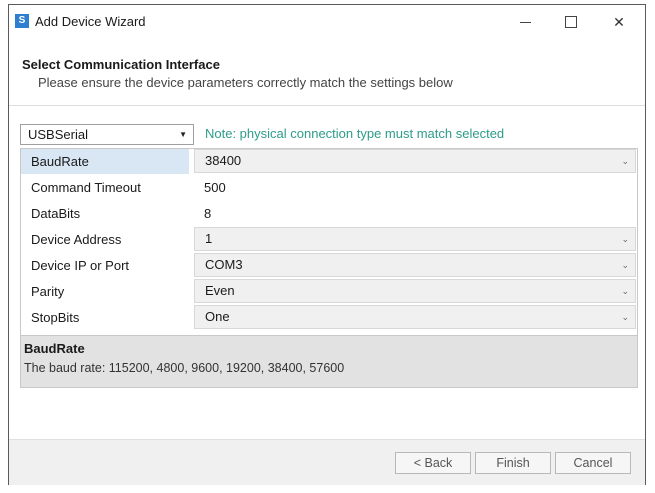  What do you see at coordinates (415, 265) in the screenshot?
I see `property-value-dropdown: COM3 ⌄` at bounding box center [415, 265].